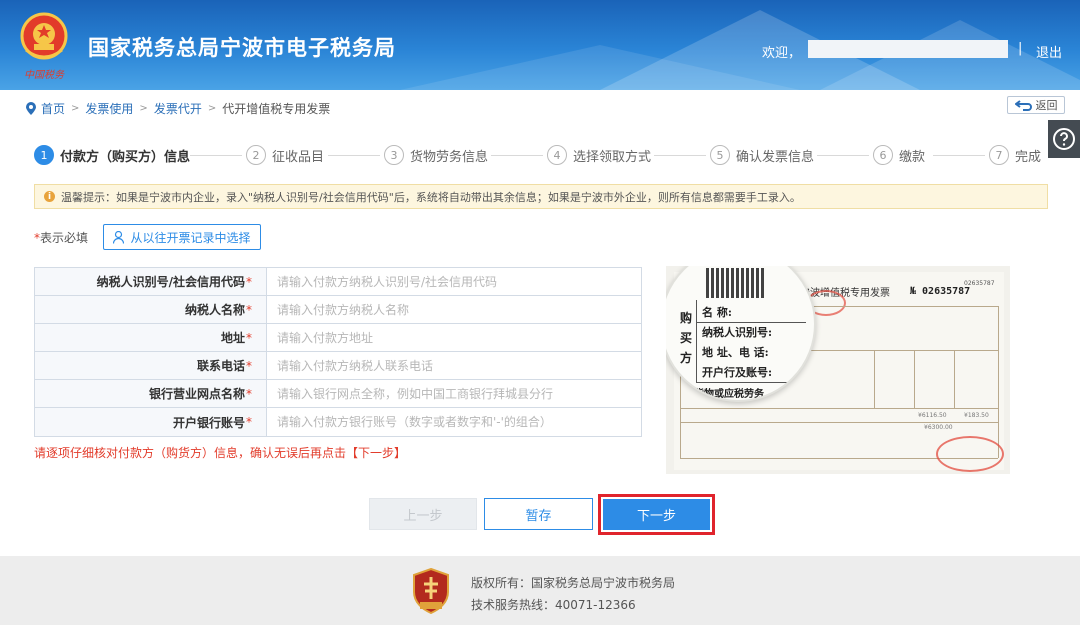 This screenshot has width=1080, height=625. I want to click on form-row-address: 地址 *, so click(338, 338).